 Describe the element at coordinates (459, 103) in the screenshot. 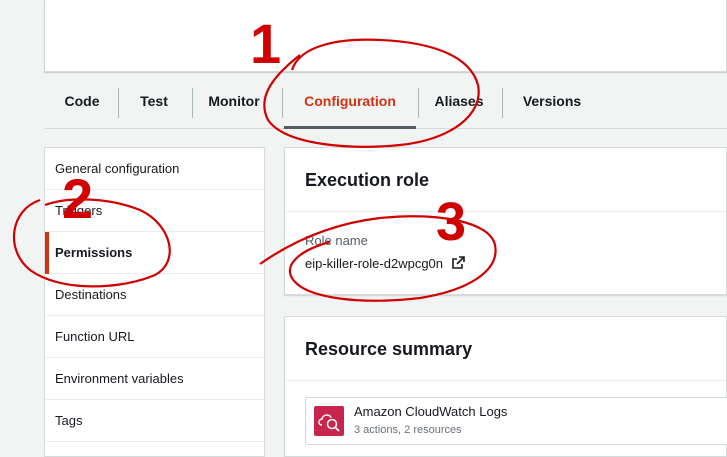

I see `tab-aliases: Aliases` at that location.